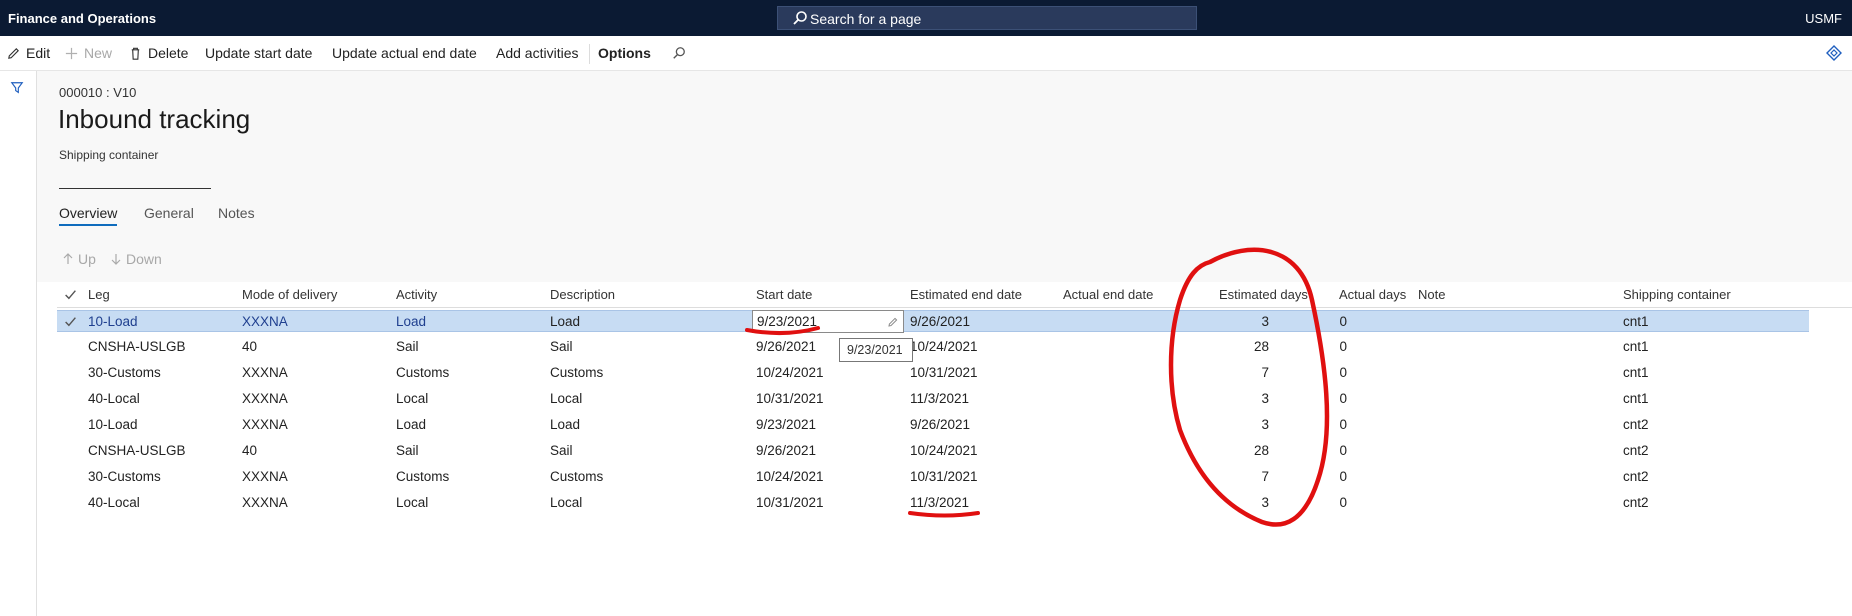 The image size is (1852, 616). Describe the element at coordinates (289, 294) in the screenshot. I see `col-mode-of-delivery: Mode of delivery` at that location.